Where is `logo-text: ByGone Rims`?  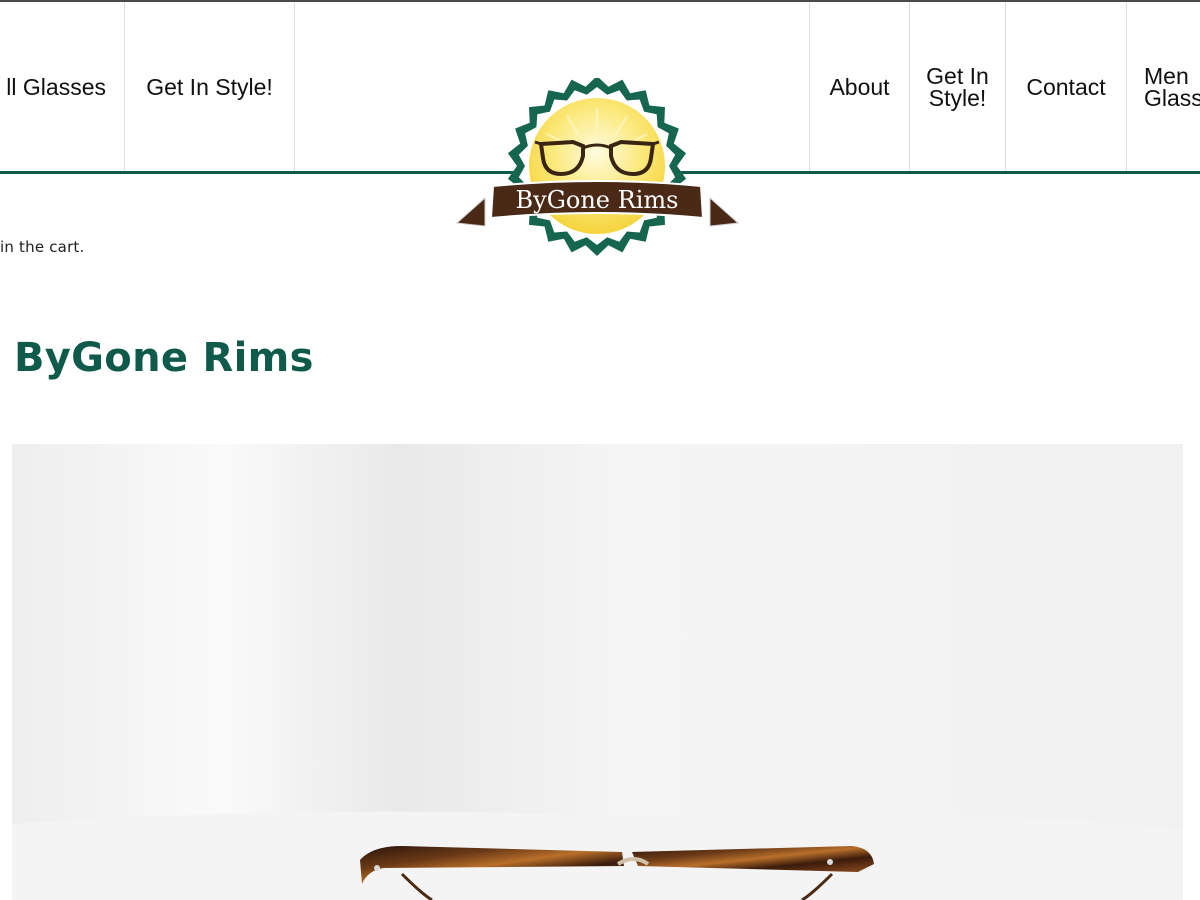
logo-text: ByGone Rims is located at coordinates (597, 200).